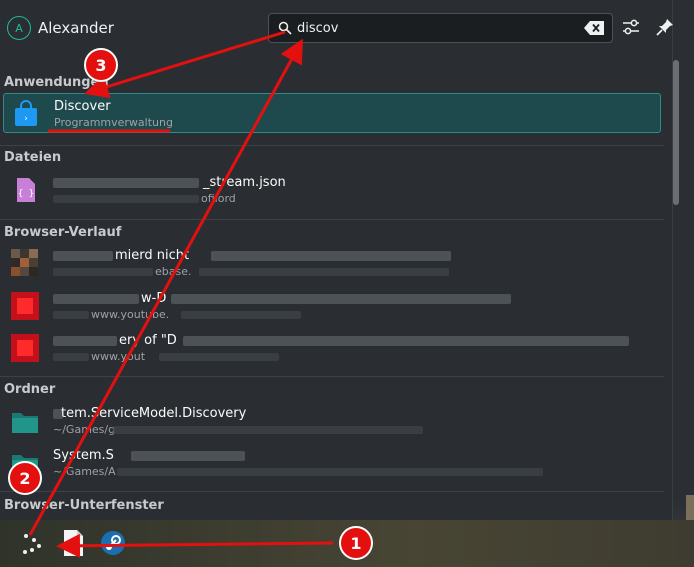 The height and width of the screenshot is (567, 694). Describe the element at coordinates (118, 356) in the screenshot. I see `result-subtitle: www.yout` at that location.